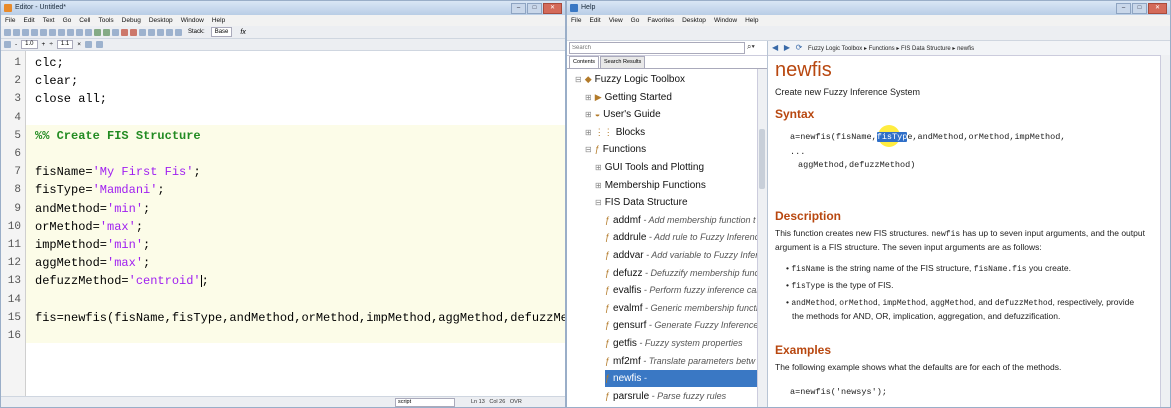 This screenshot has width=1171, height=408. I want to click on open-file-icon, so click(16, 32).